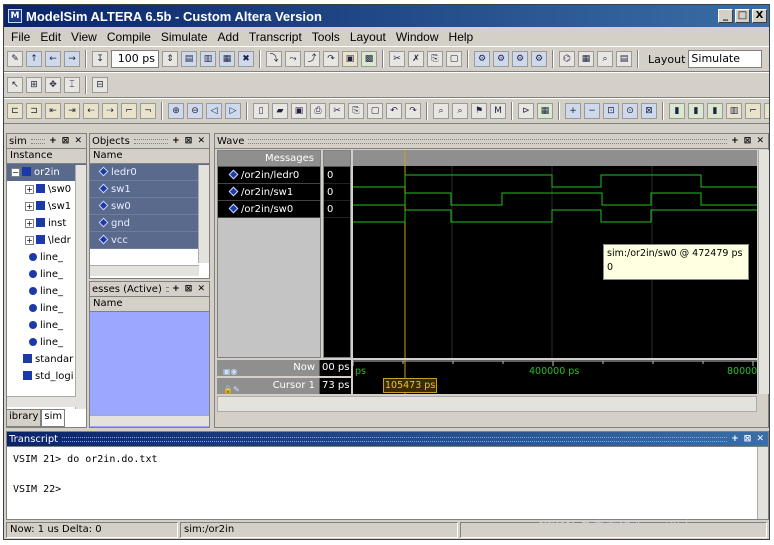  I want to click on zoom-mode-icon: ⊞, so click(34, 85).